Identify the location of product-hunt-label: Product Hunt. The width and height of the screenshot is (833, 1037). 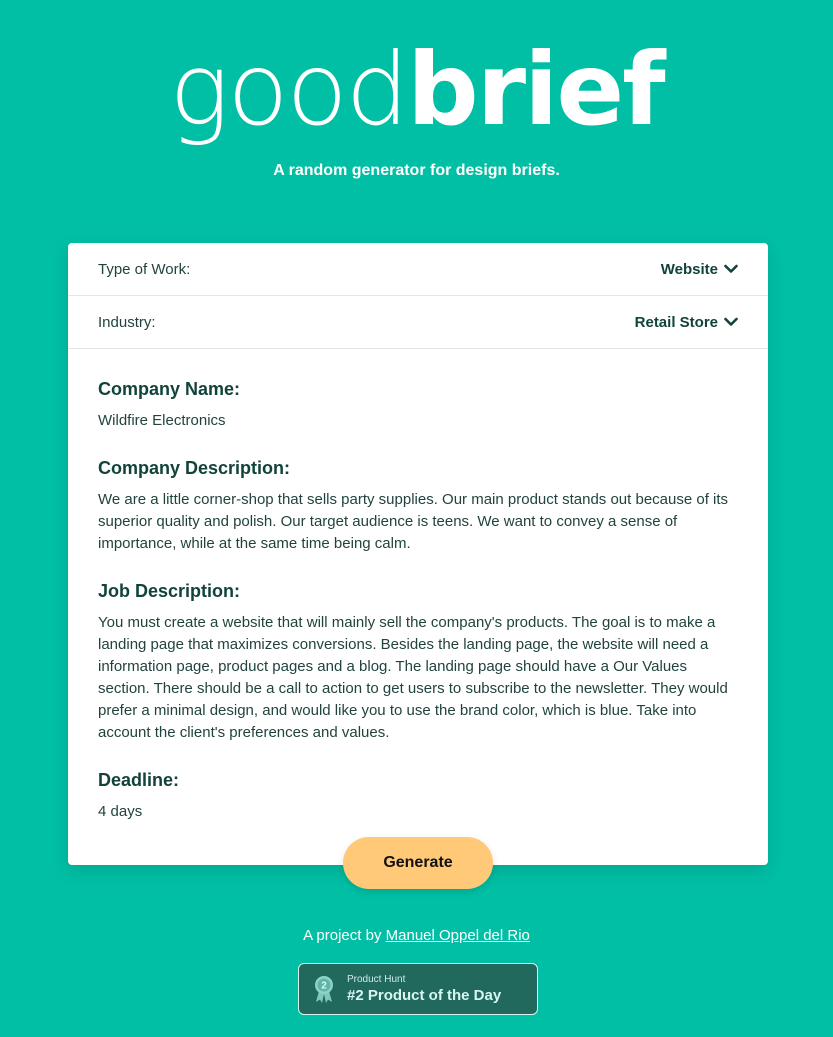
(376, 979).